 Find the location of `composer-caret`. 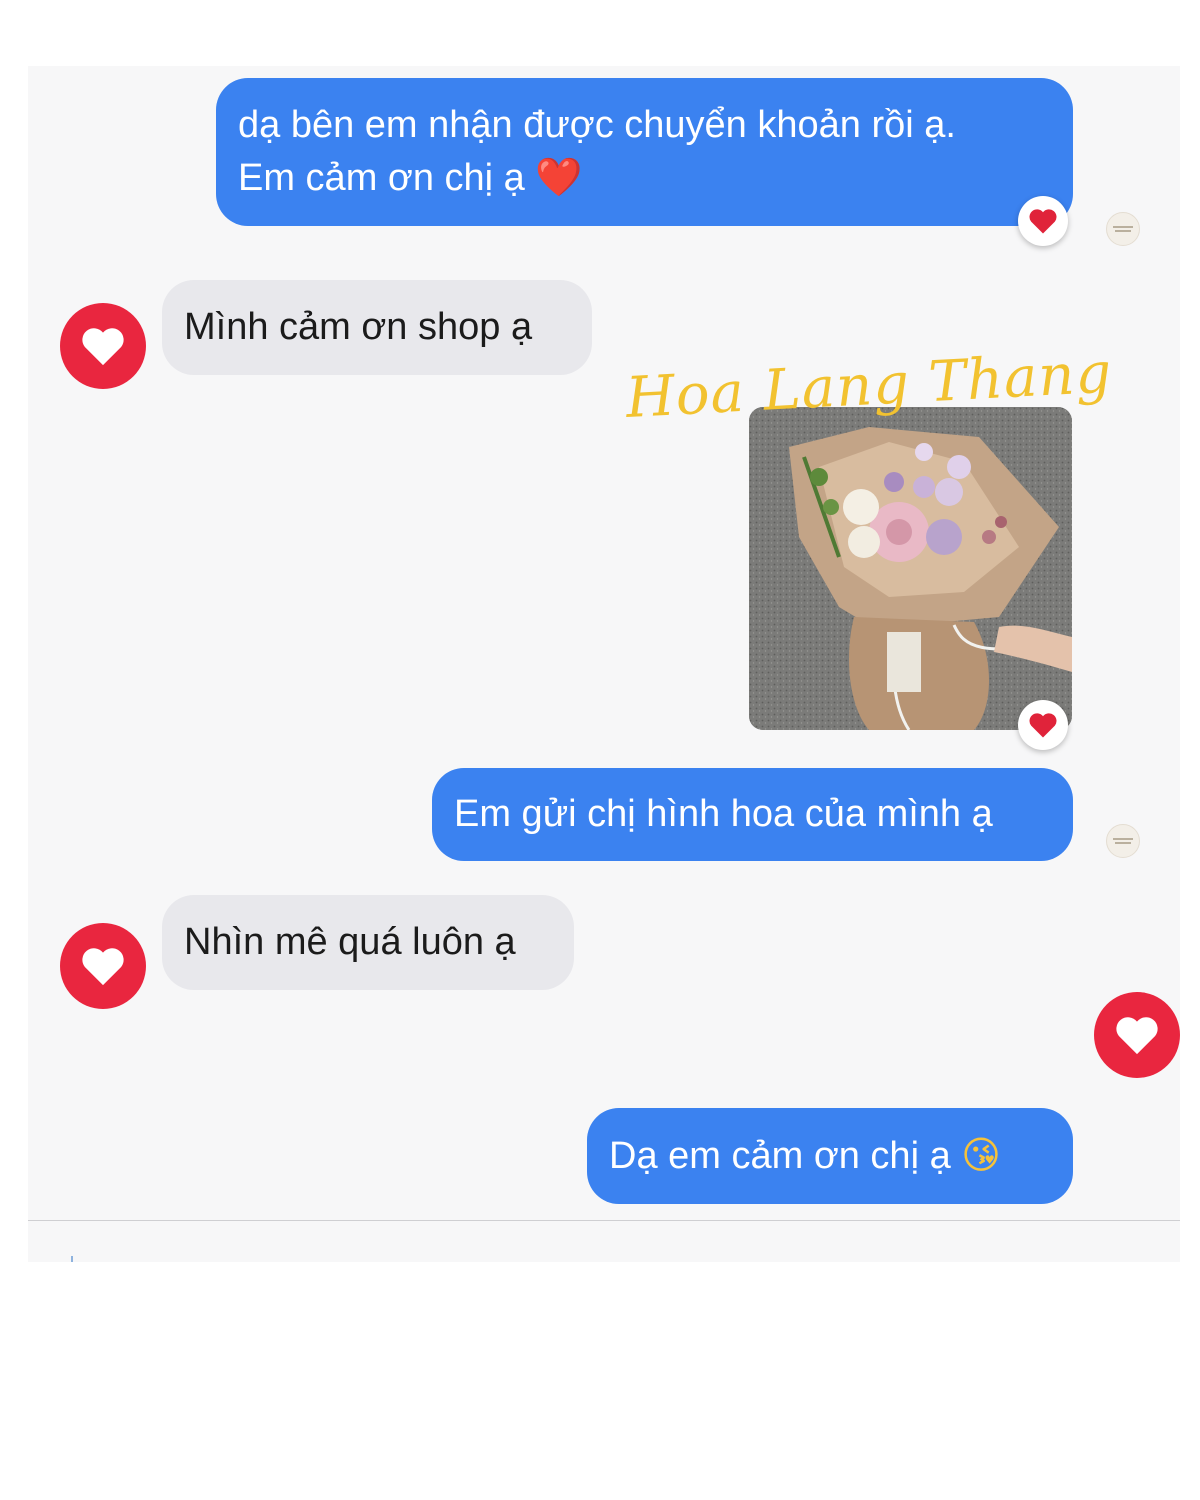

composer-caret is located at coordinates (72, 1259).